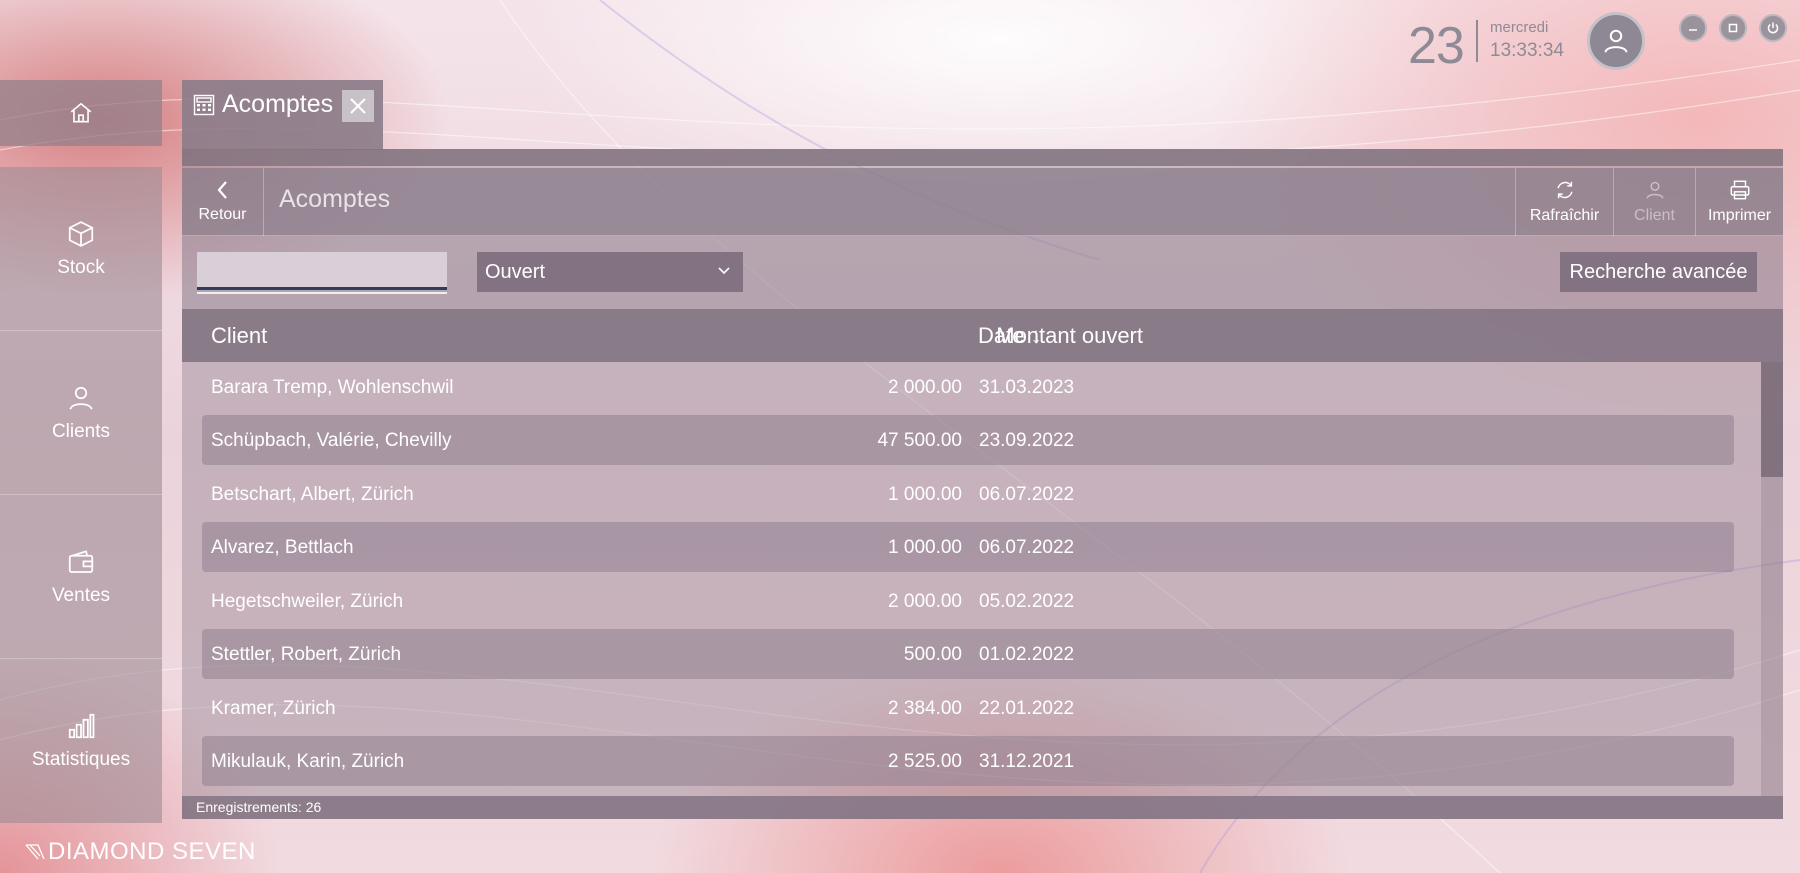  What do you see at coordinates (1001, 335) in the screenshot?
I see `column-header-date-label: Date` at bounding box center [1001, 335].